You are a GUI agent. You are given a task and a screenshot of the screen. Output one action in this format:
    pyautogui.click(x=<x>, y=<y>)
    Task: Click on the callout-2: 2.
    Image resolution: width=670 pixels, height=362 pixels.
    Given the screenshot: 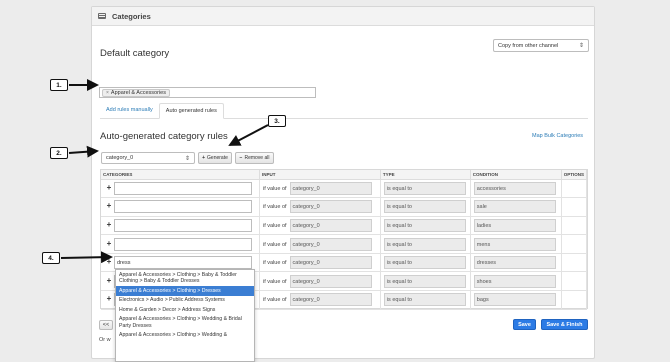 What is the action you would take?
    pyautogui.click(x=59, y=153)
    